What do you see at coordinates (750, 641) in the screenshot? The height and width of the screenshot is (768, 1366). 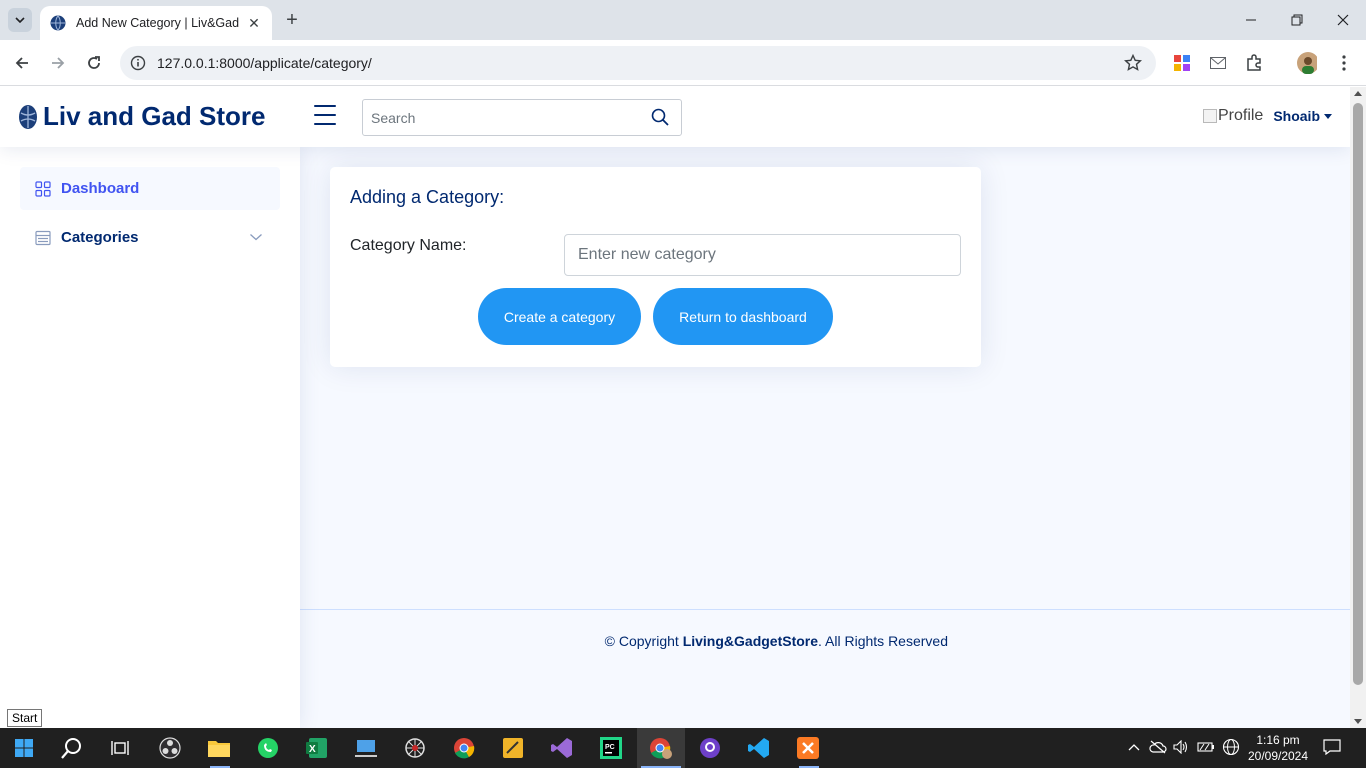 I see `copyright-brand: Living&GadgetStore` at bounding box center [750, 641].